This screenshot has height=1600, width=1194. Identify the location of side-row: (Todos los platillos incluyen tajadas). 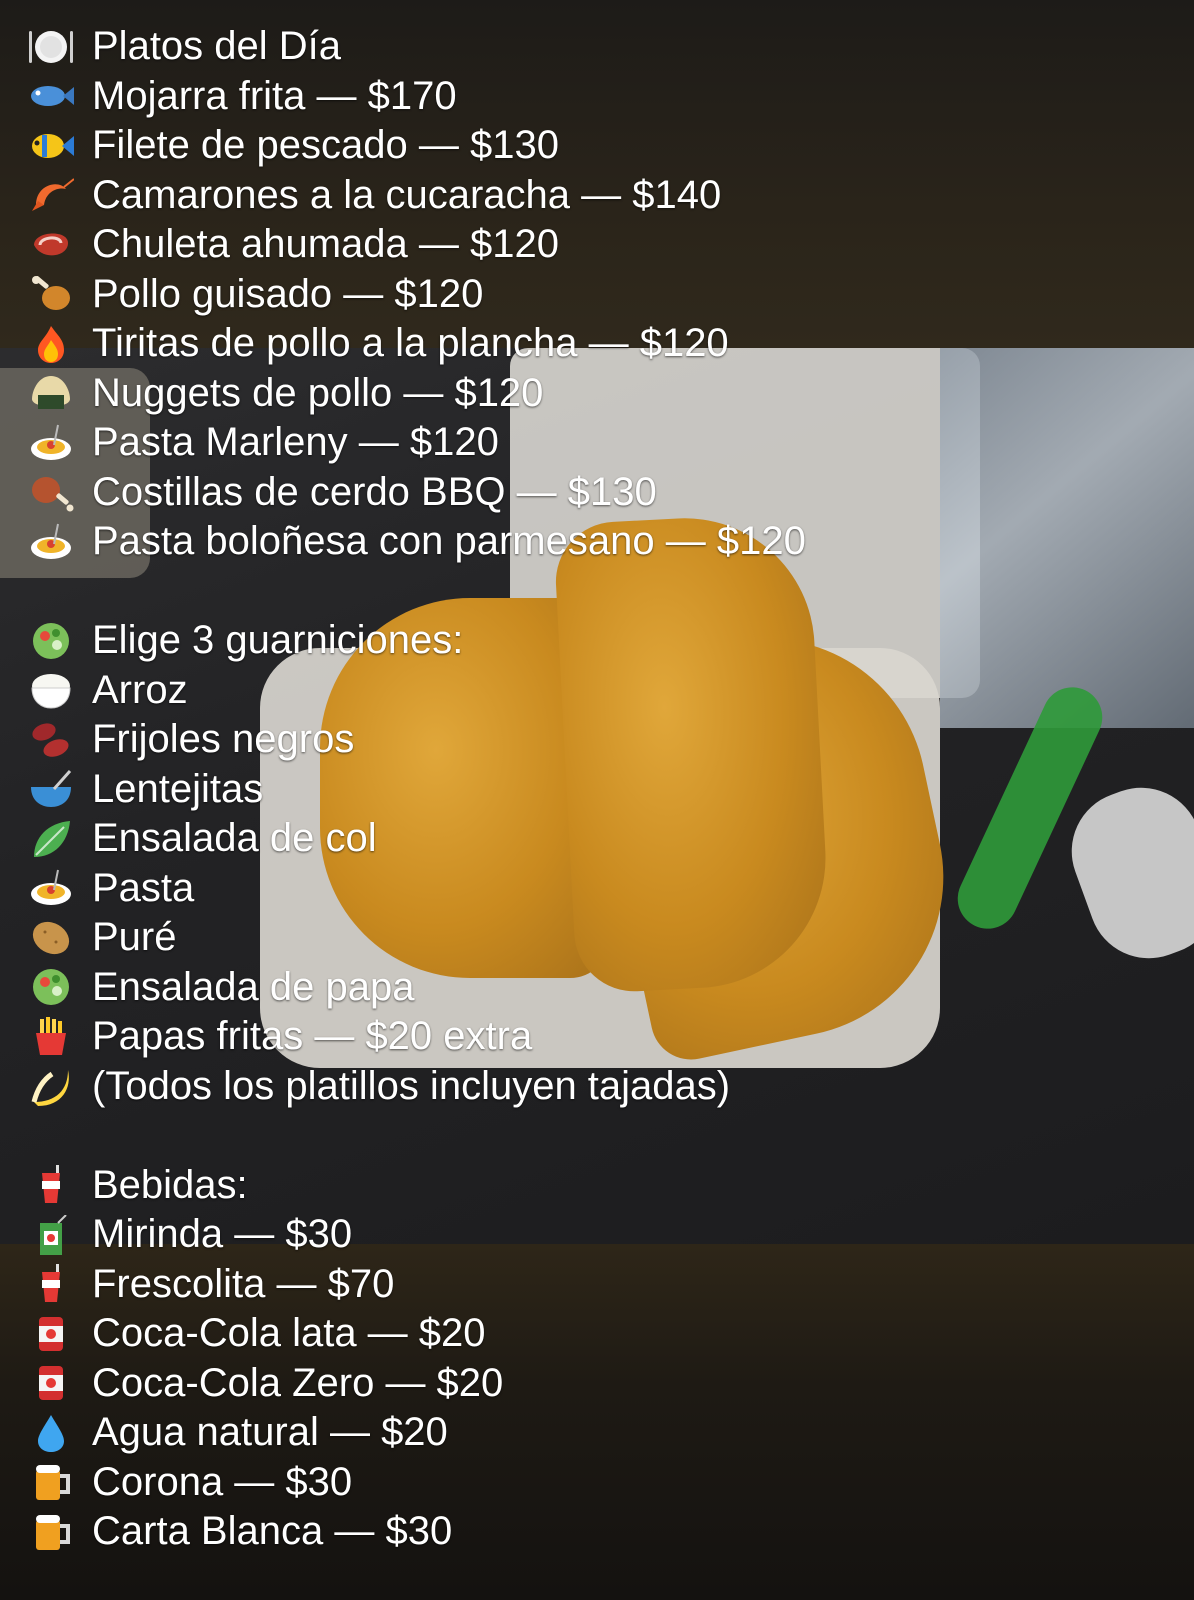
(601, 1087).